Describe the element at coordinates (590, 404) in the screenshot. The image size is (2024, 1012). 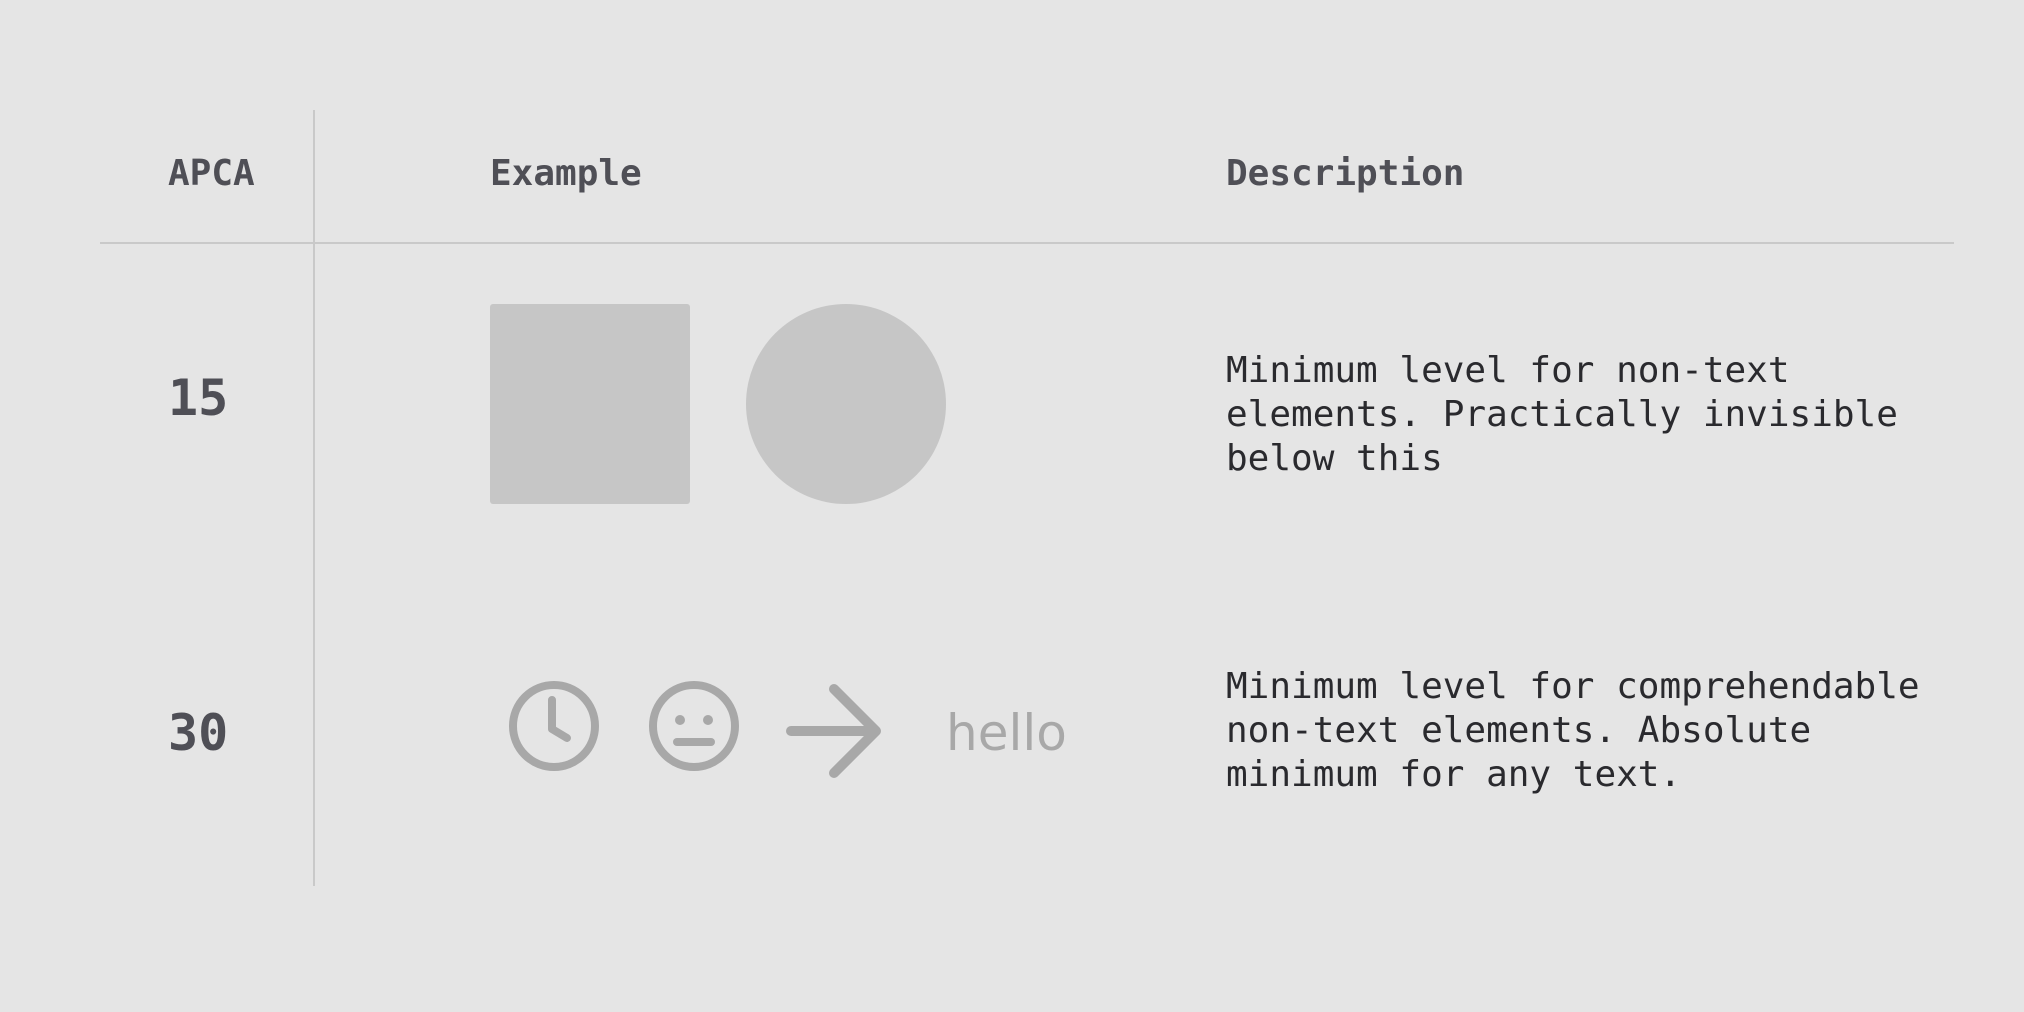
I see `example-square` at that location.